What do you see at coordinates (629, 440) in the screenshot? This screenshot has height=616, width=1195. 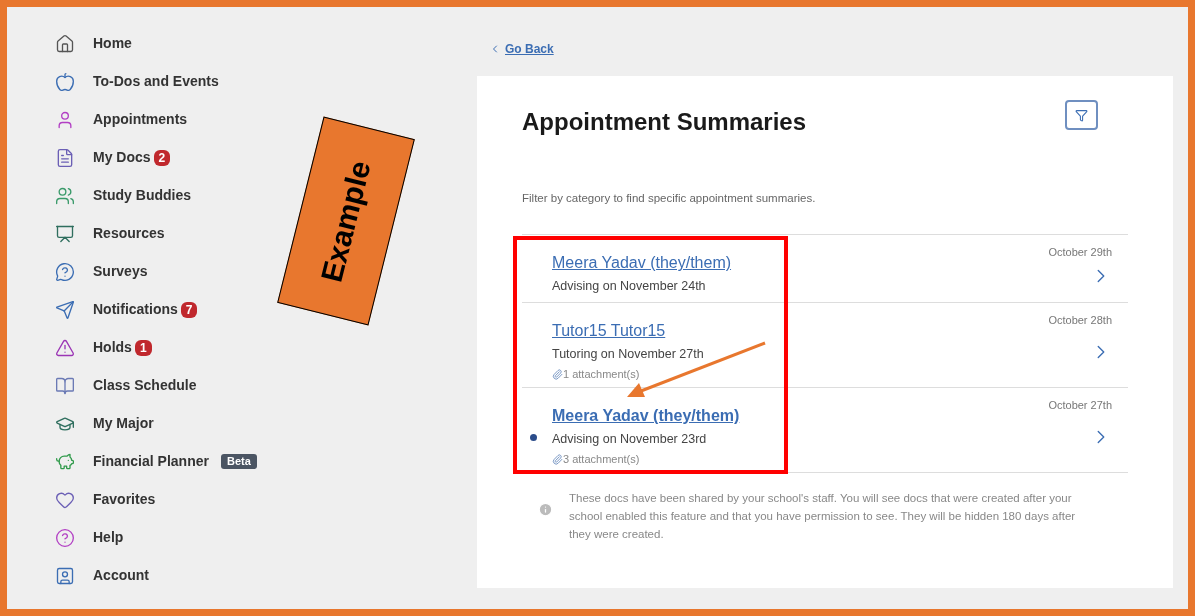 I see `appointment-subtitle: Advising on November 23rd` at bounding box center [629, 440].